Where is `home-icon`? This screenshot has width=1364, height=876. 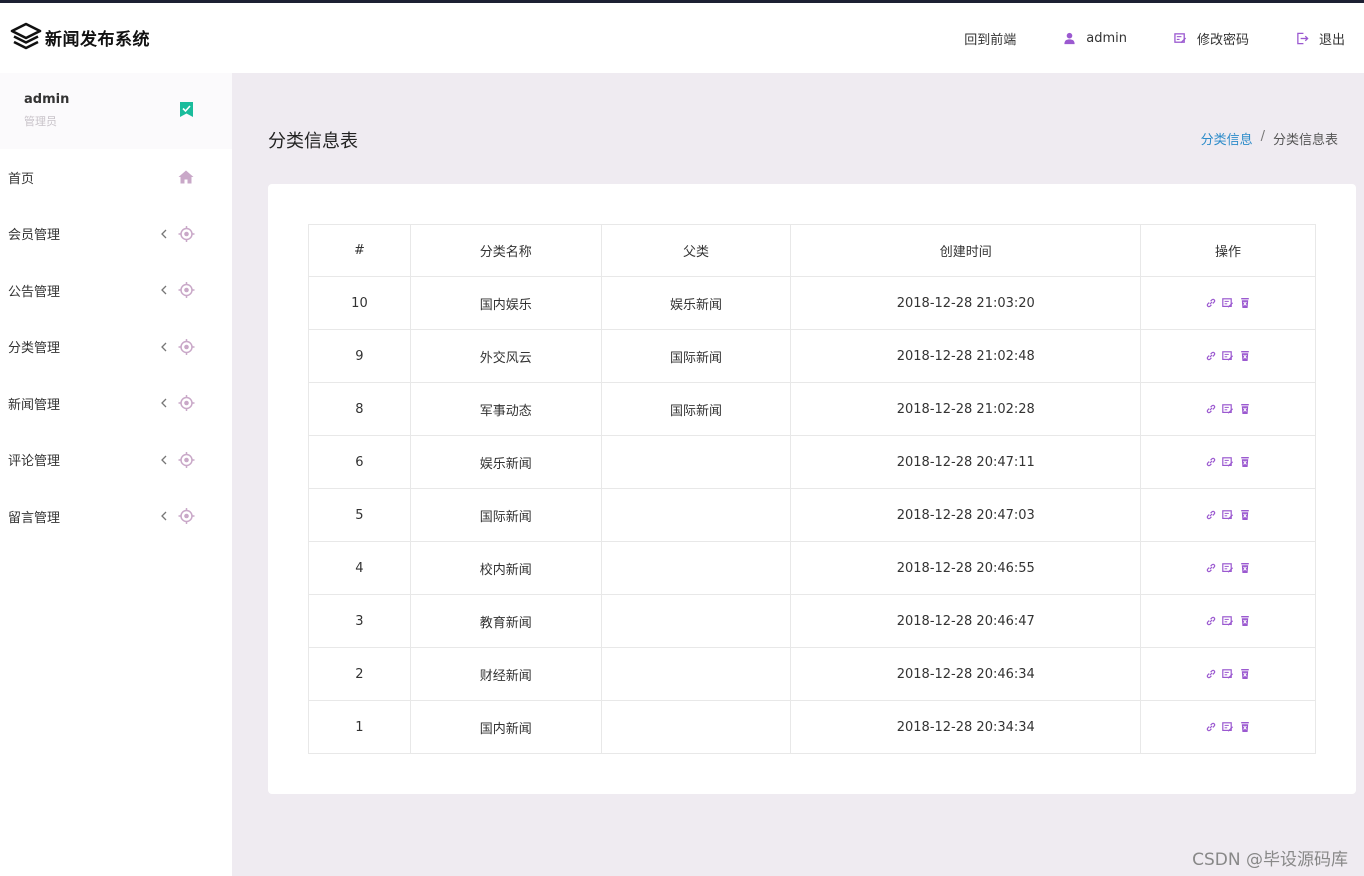
home-icon is located at coordinates (186, 177).